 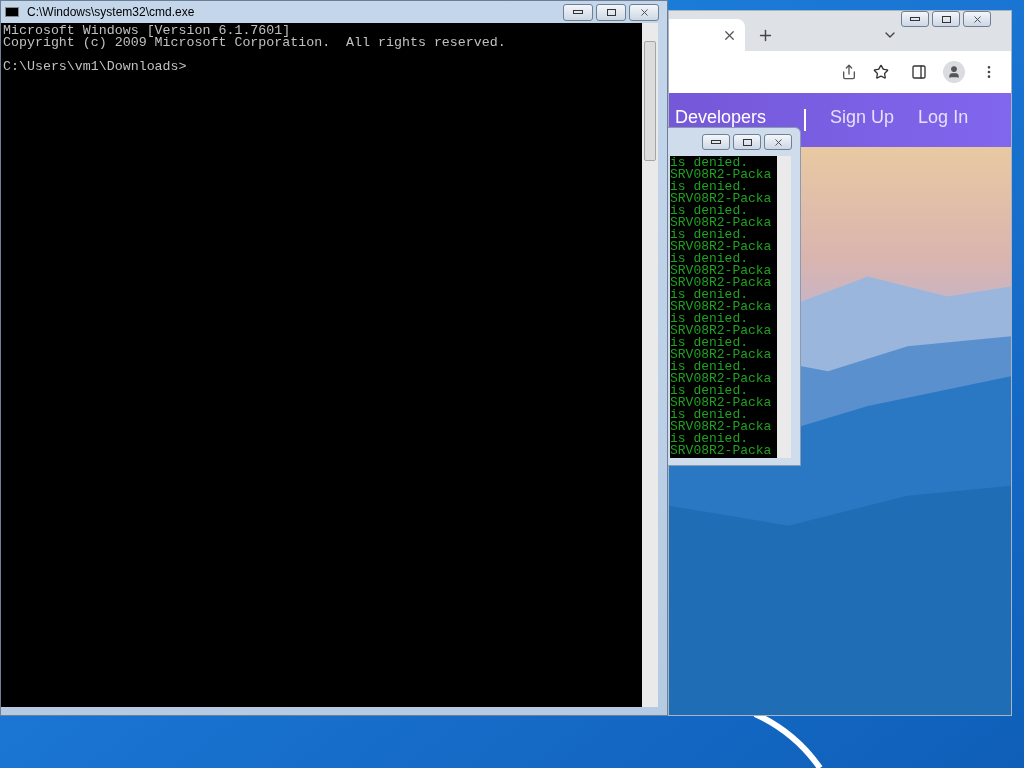 What do you see at coordinates (849, 72) in the screenshot?
I see `share-icon` at bounding box center [849, 72].